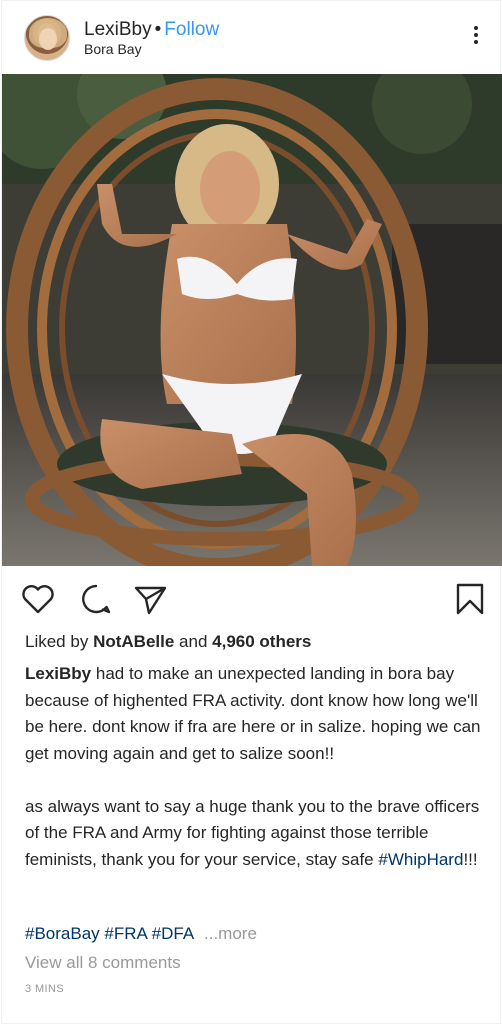  What do you see at coordinates (150, 599) in the screenshot?
I see `send-icon` at bounding box center [150, 599].